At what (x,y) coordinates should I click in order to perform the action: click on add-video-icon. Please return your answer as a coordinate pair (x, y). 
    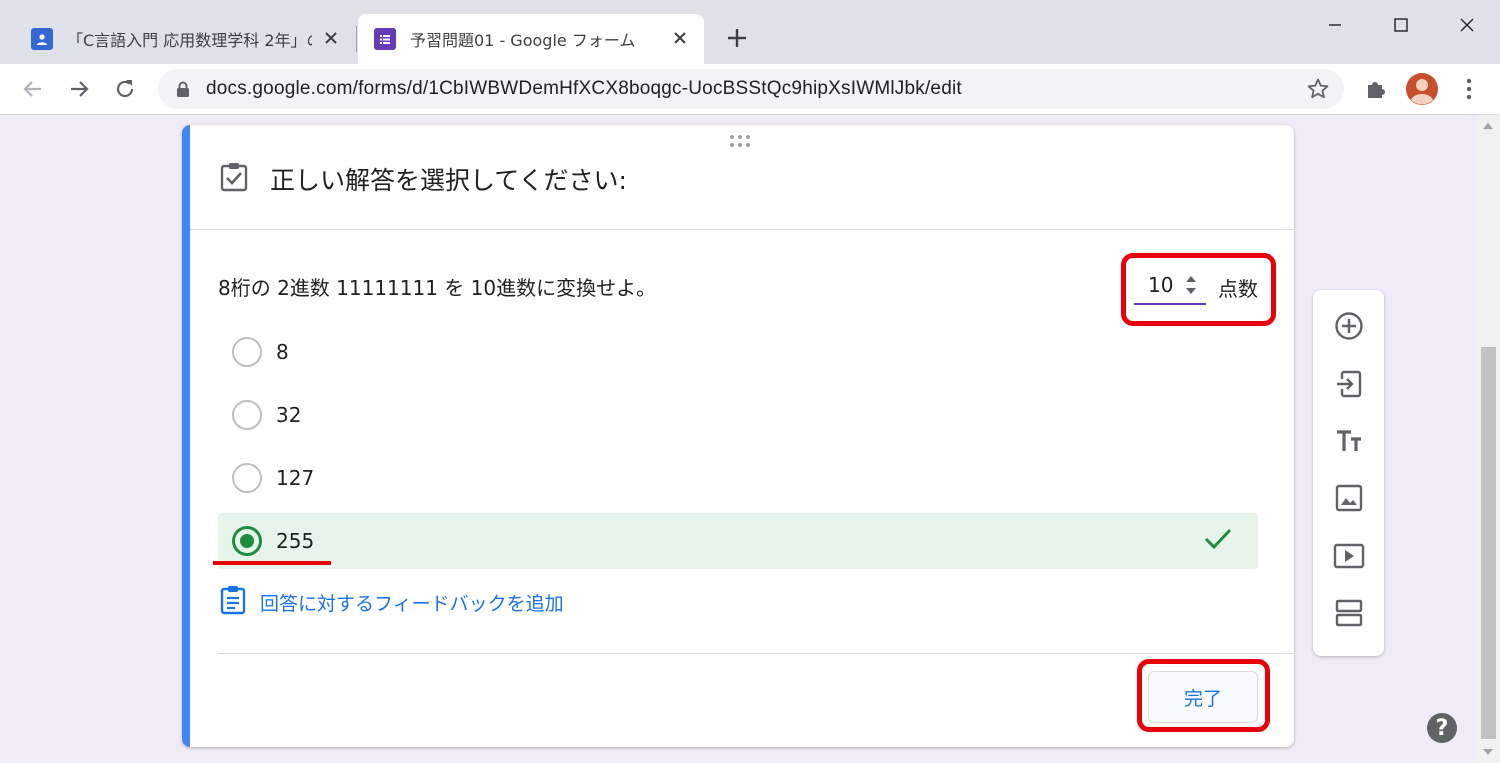
    Looking at the image, I should click on (1349, 556).